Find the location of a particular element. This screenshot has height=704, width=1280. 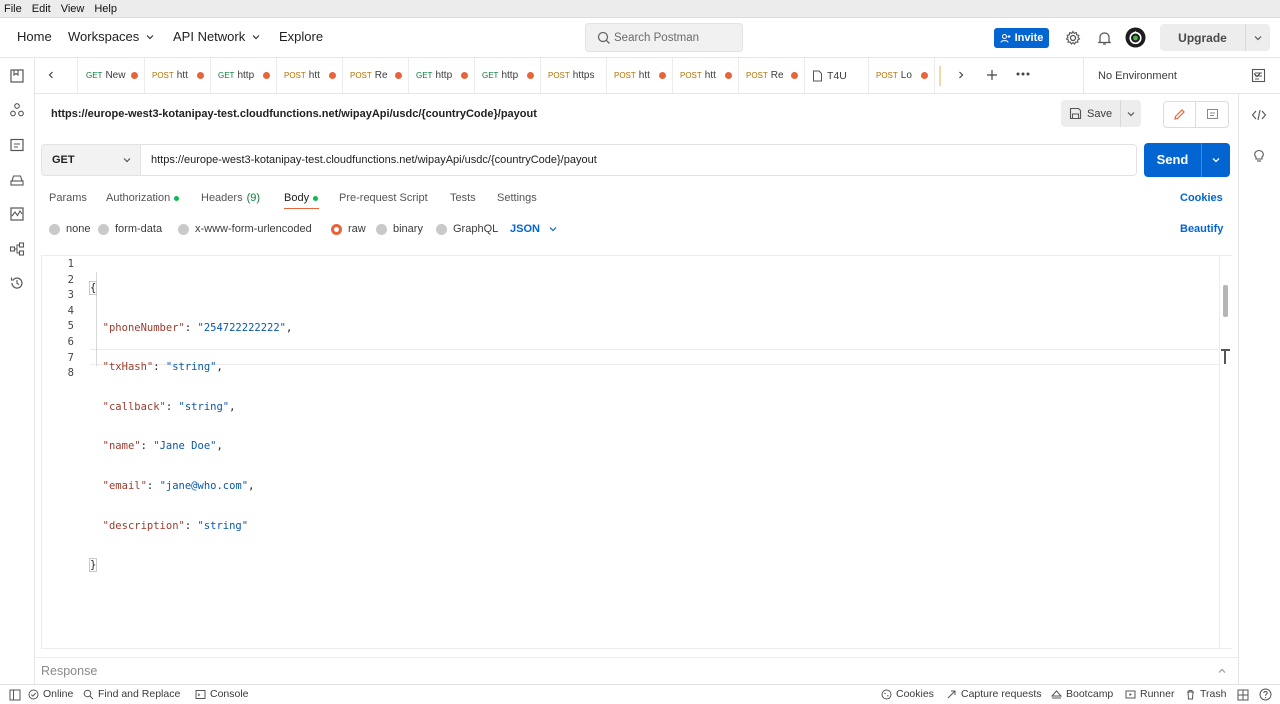

tab-label: http is located at coordinates (510, 75).